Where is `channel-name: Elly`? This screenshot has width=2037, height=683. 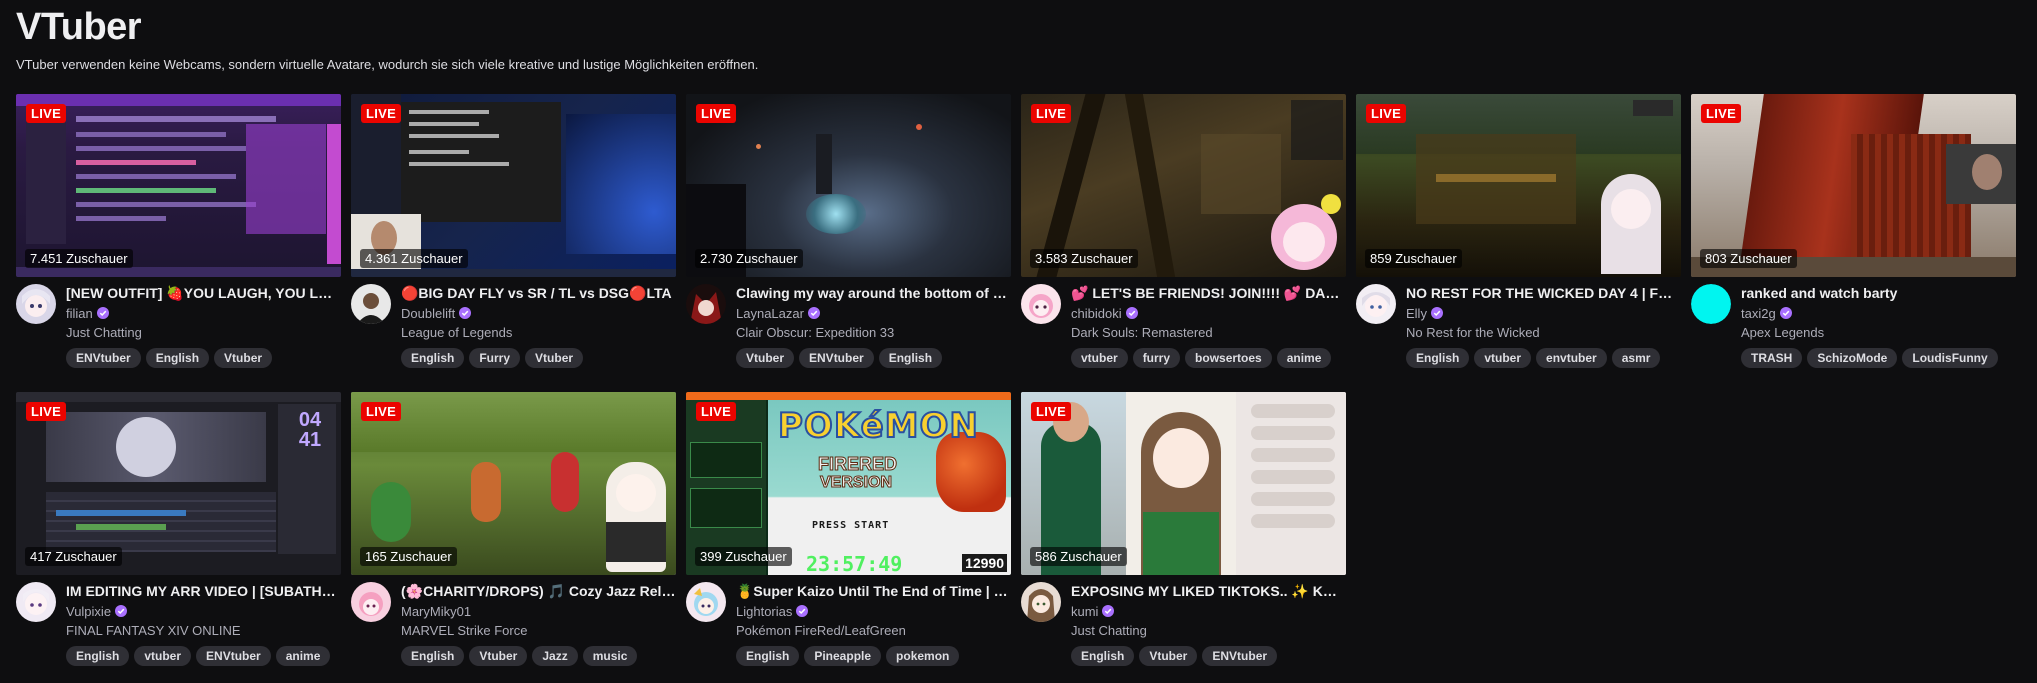 channel-name: Elly is located at coordinates (1416, 313).